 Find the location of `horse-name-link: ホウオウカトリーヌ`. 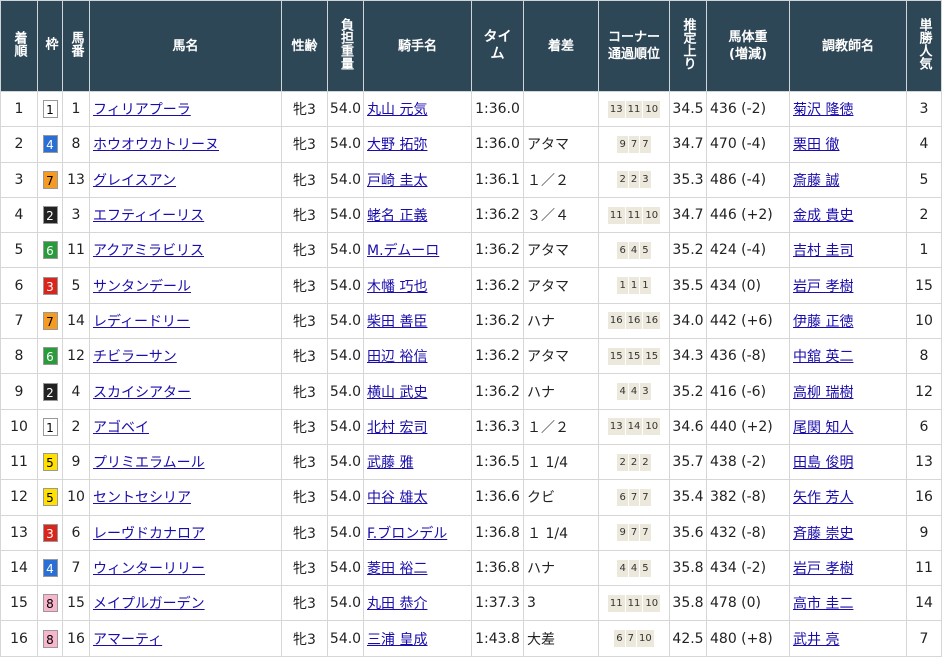

horse-name-link: ホウオウカトリーヌ is located at coordinates (156, 145).